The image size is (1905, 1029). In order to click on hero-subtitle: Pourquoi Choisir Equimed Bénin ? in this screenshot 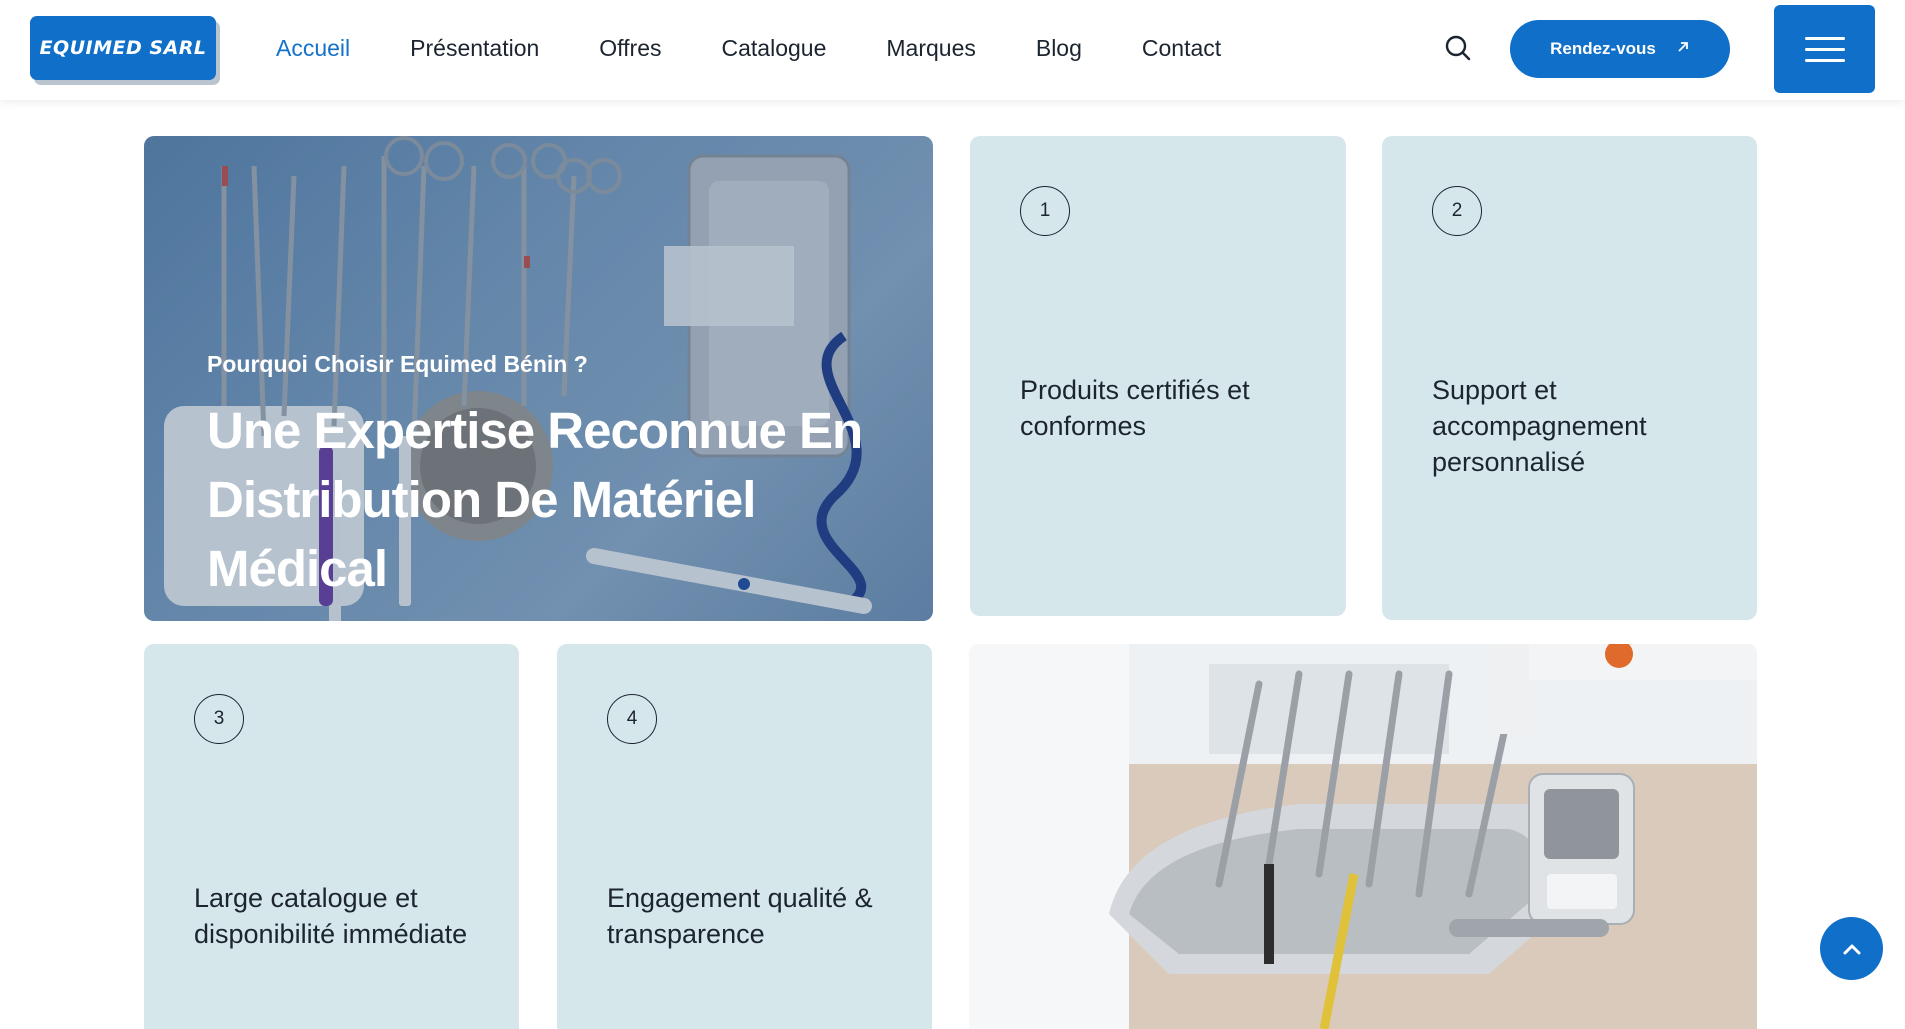, I will do `click(397, 364)`.